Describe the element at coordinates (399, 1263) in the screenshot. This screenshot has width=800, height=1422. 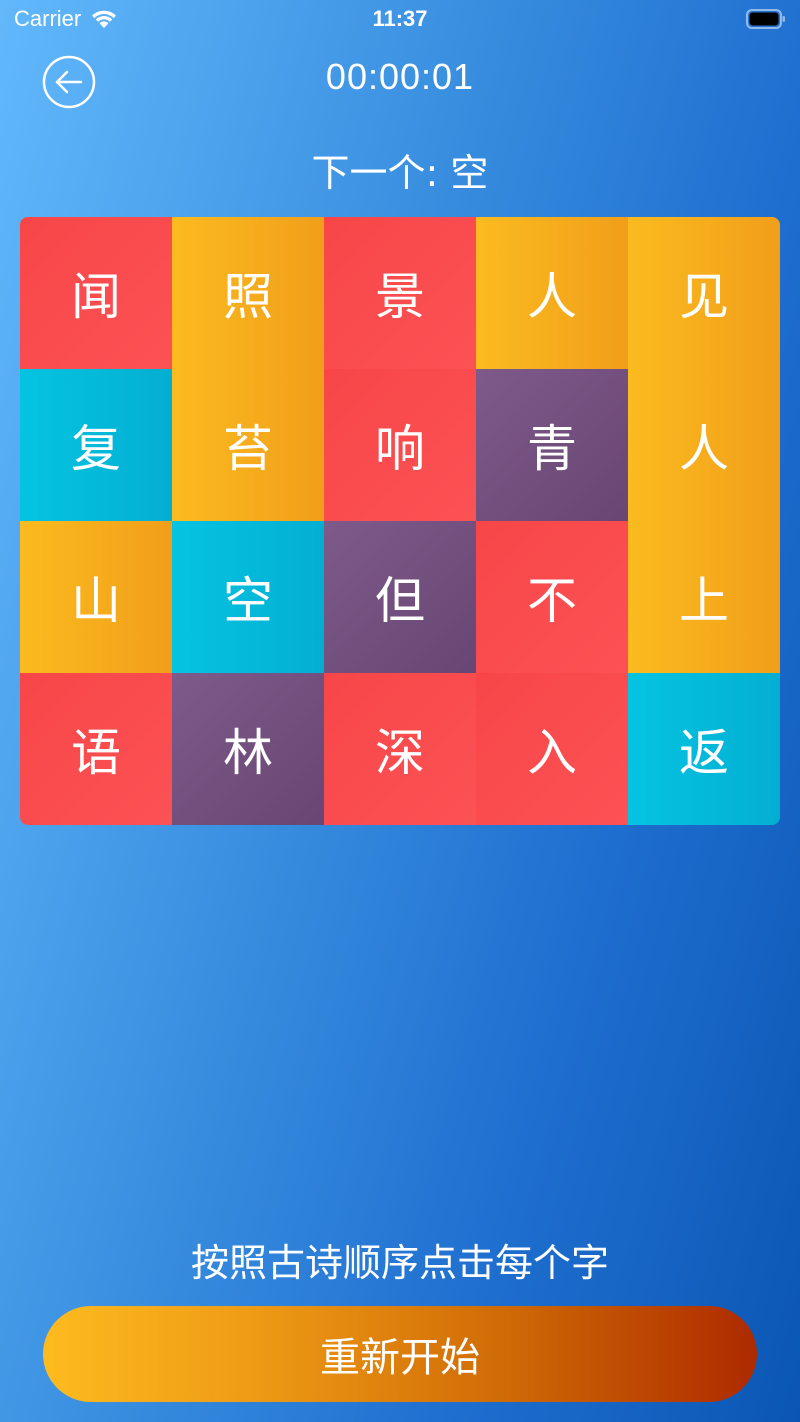
I see `instruction-text: 按照古诗顺序点击每个字` at that location.